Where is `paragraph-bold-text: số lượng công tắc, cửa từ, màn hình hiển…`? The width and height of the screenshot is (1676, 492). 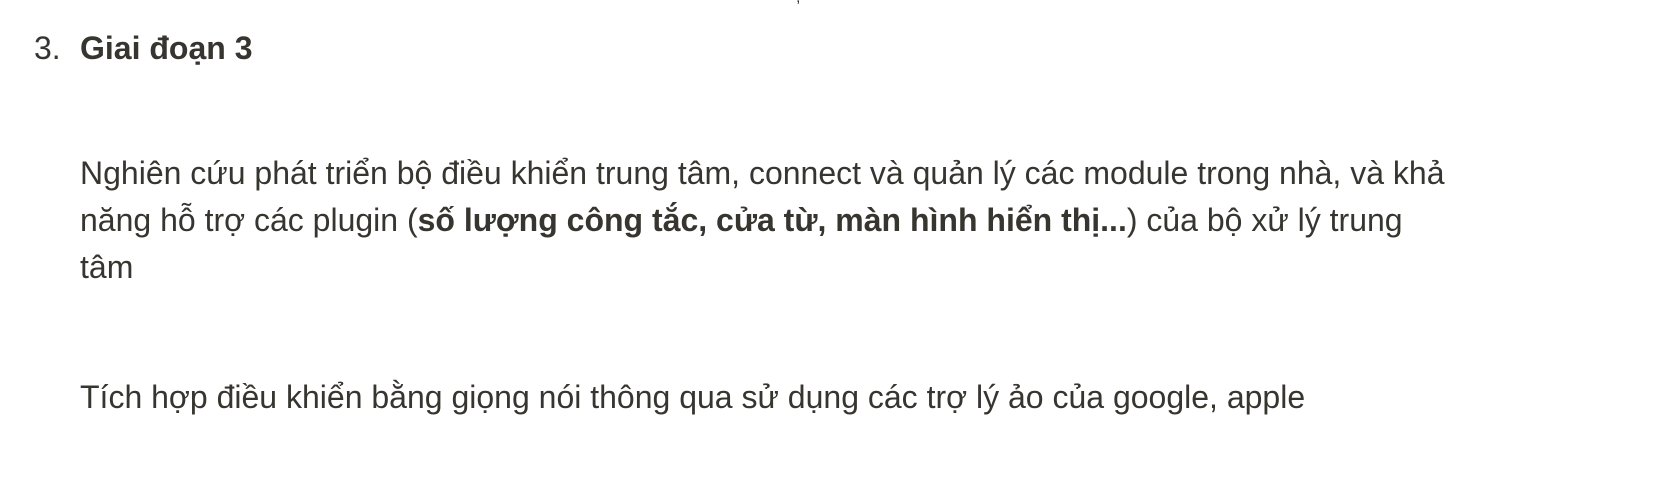 paragraph-bold-text: số lượng công tắc, cửa từ, màn hình hiển… is located at coordinates (772, 220).